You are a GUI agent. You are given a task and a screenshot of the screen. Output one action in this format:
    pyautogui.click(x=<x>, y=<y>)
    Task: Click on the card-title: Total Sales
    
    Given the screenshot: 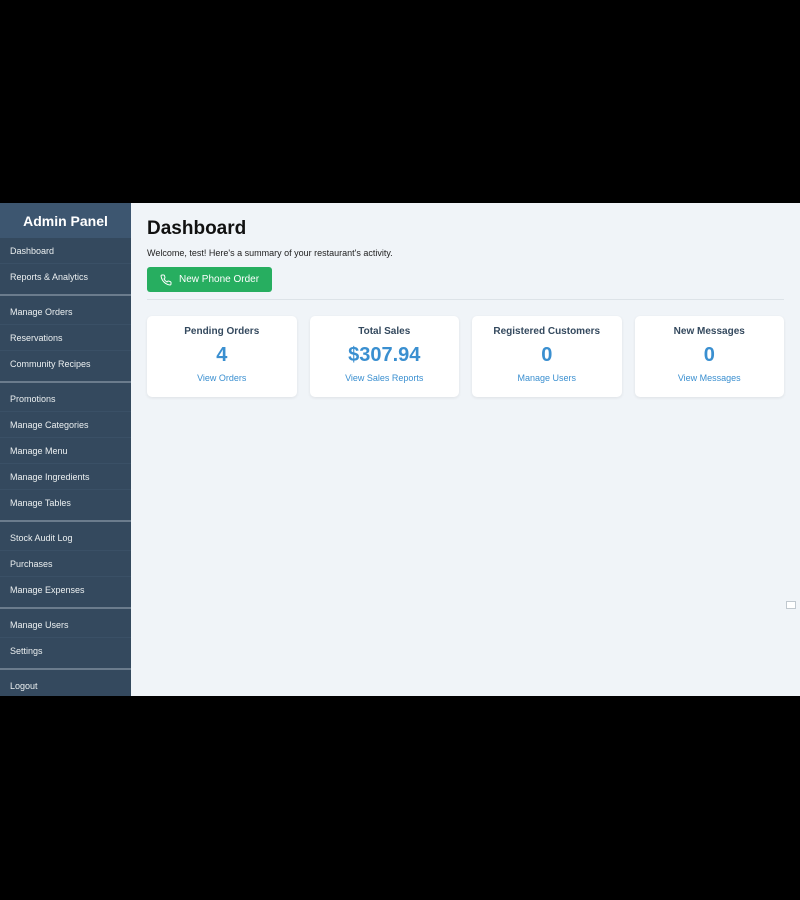 What is the action you would take?
    pyautogui.click(x=384, y=331)
    